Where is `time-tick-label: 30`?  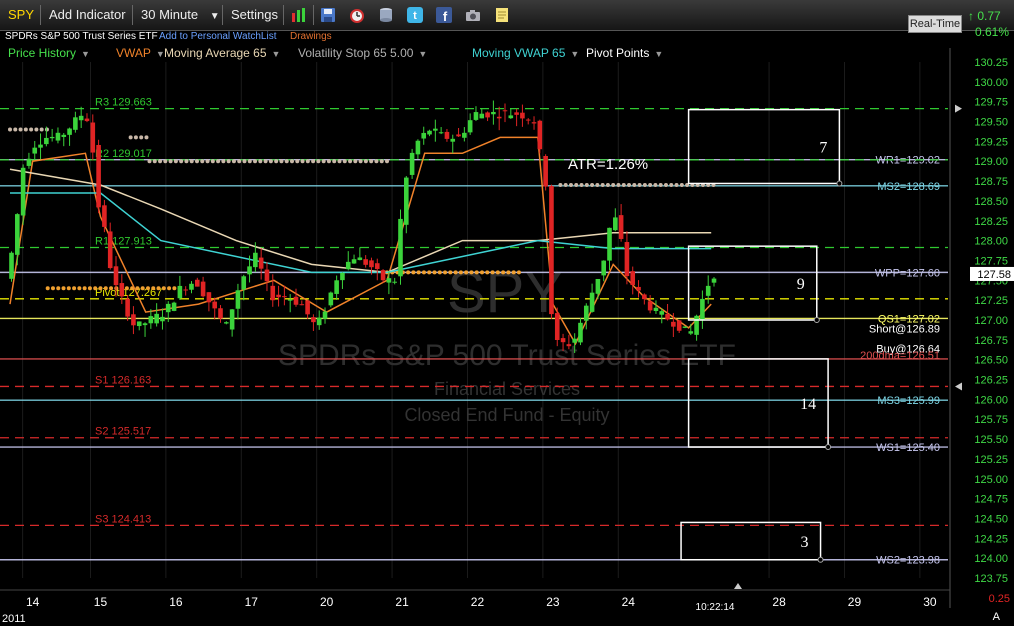
time-tick-label: 30 is located at coordinates (930, 602).